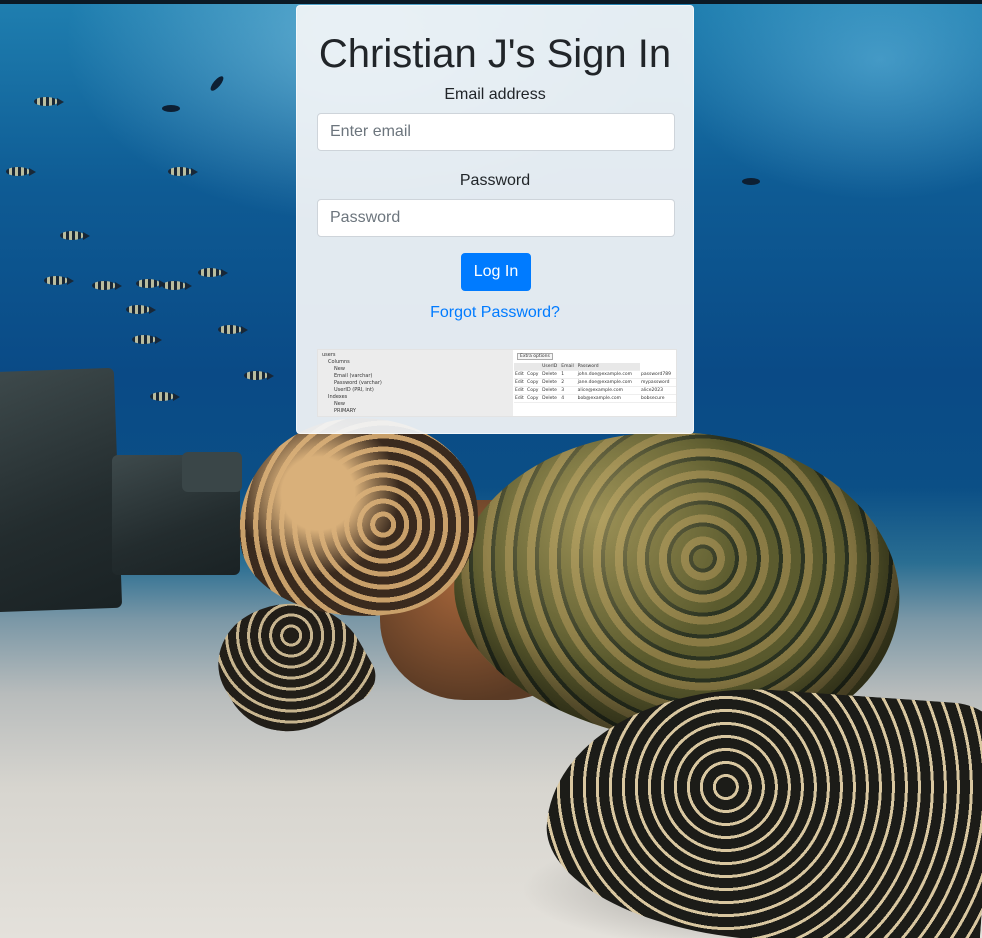  Describe the element at coordinates (608, 374) in the screenshot. I see `table-cell: john.doe@example.com` at that location.